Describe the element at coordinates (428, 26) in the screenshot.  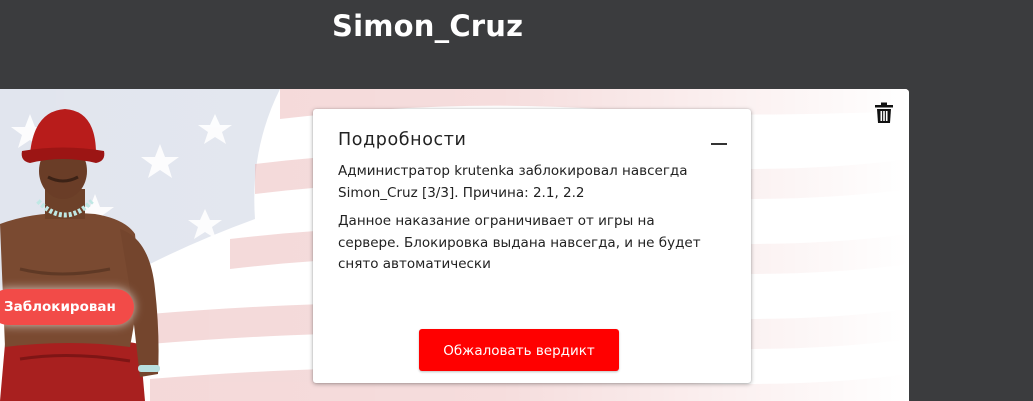
I see `page-title: Simon_Cruz` at that location.